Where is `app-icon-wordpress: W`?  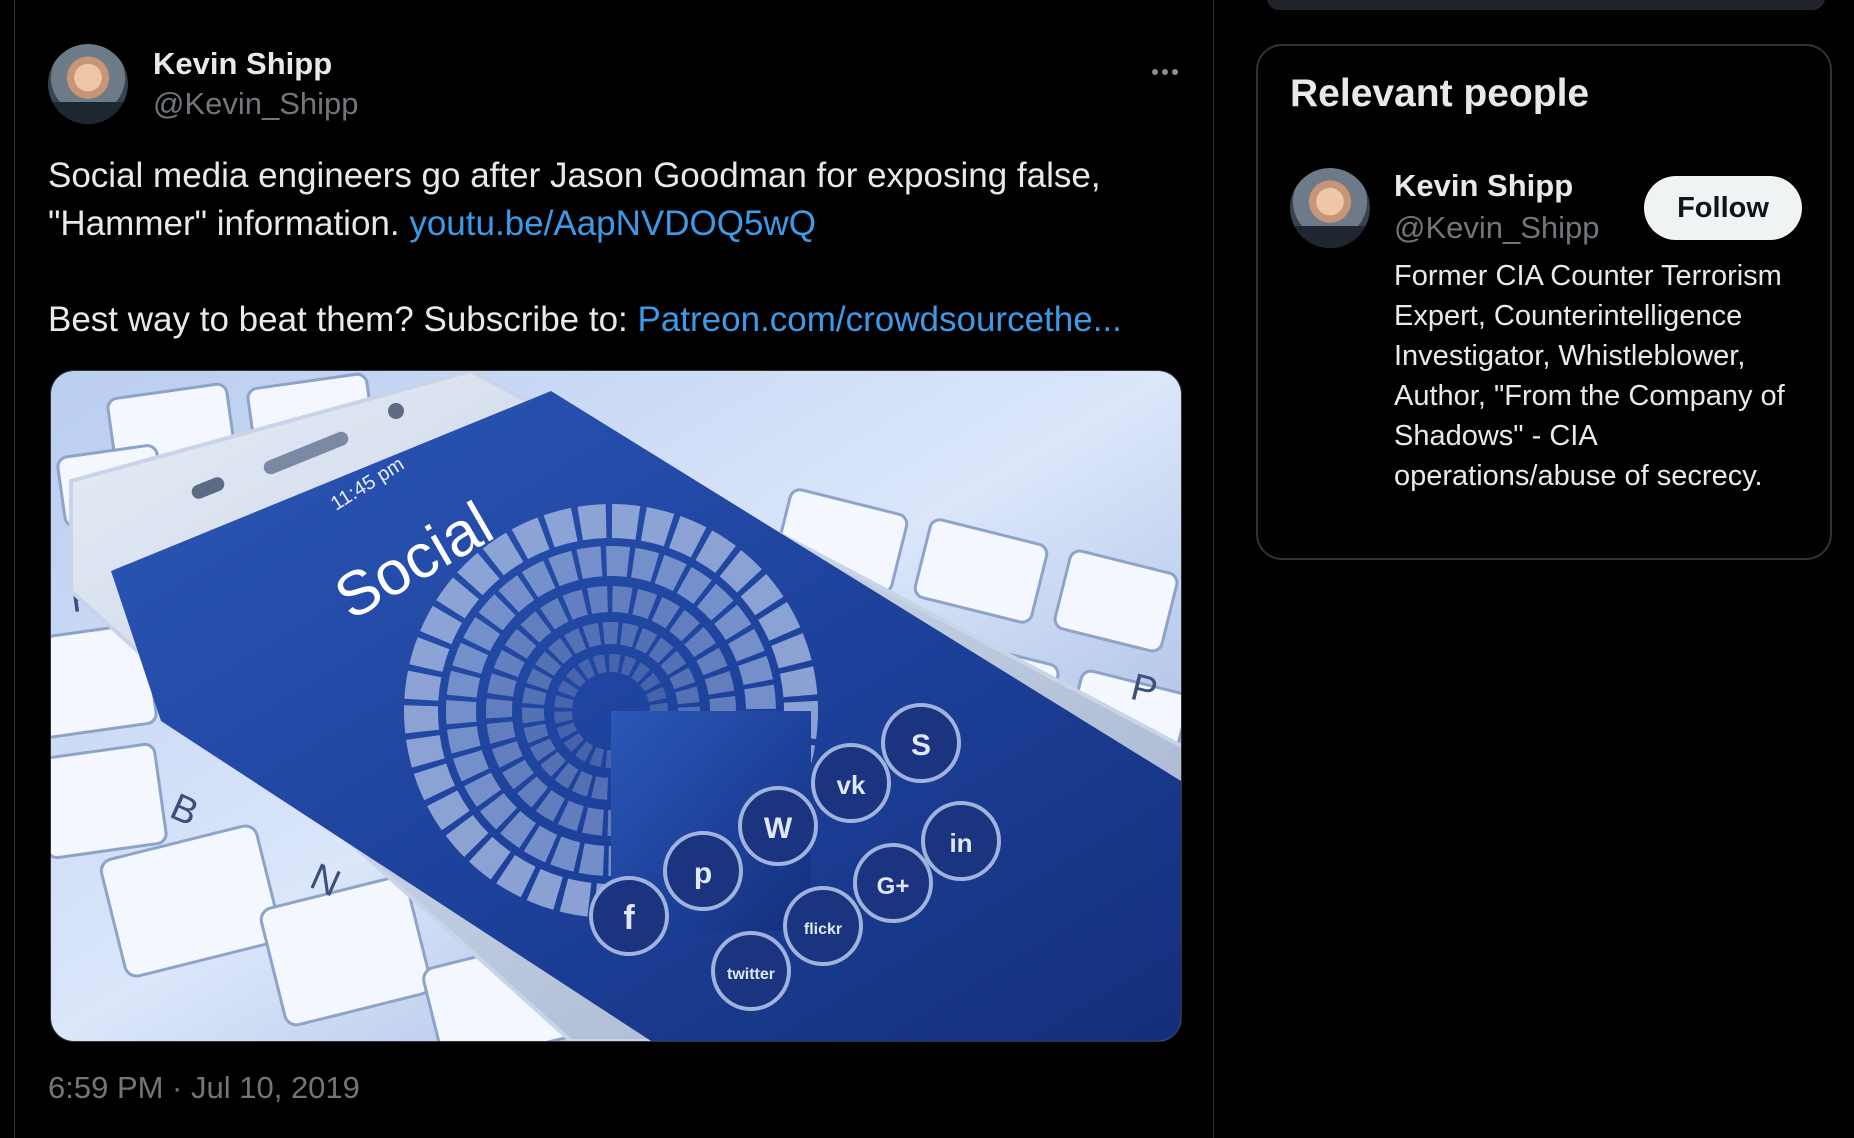
app-icon-wordpress: W is located at coordinates (778, 826).